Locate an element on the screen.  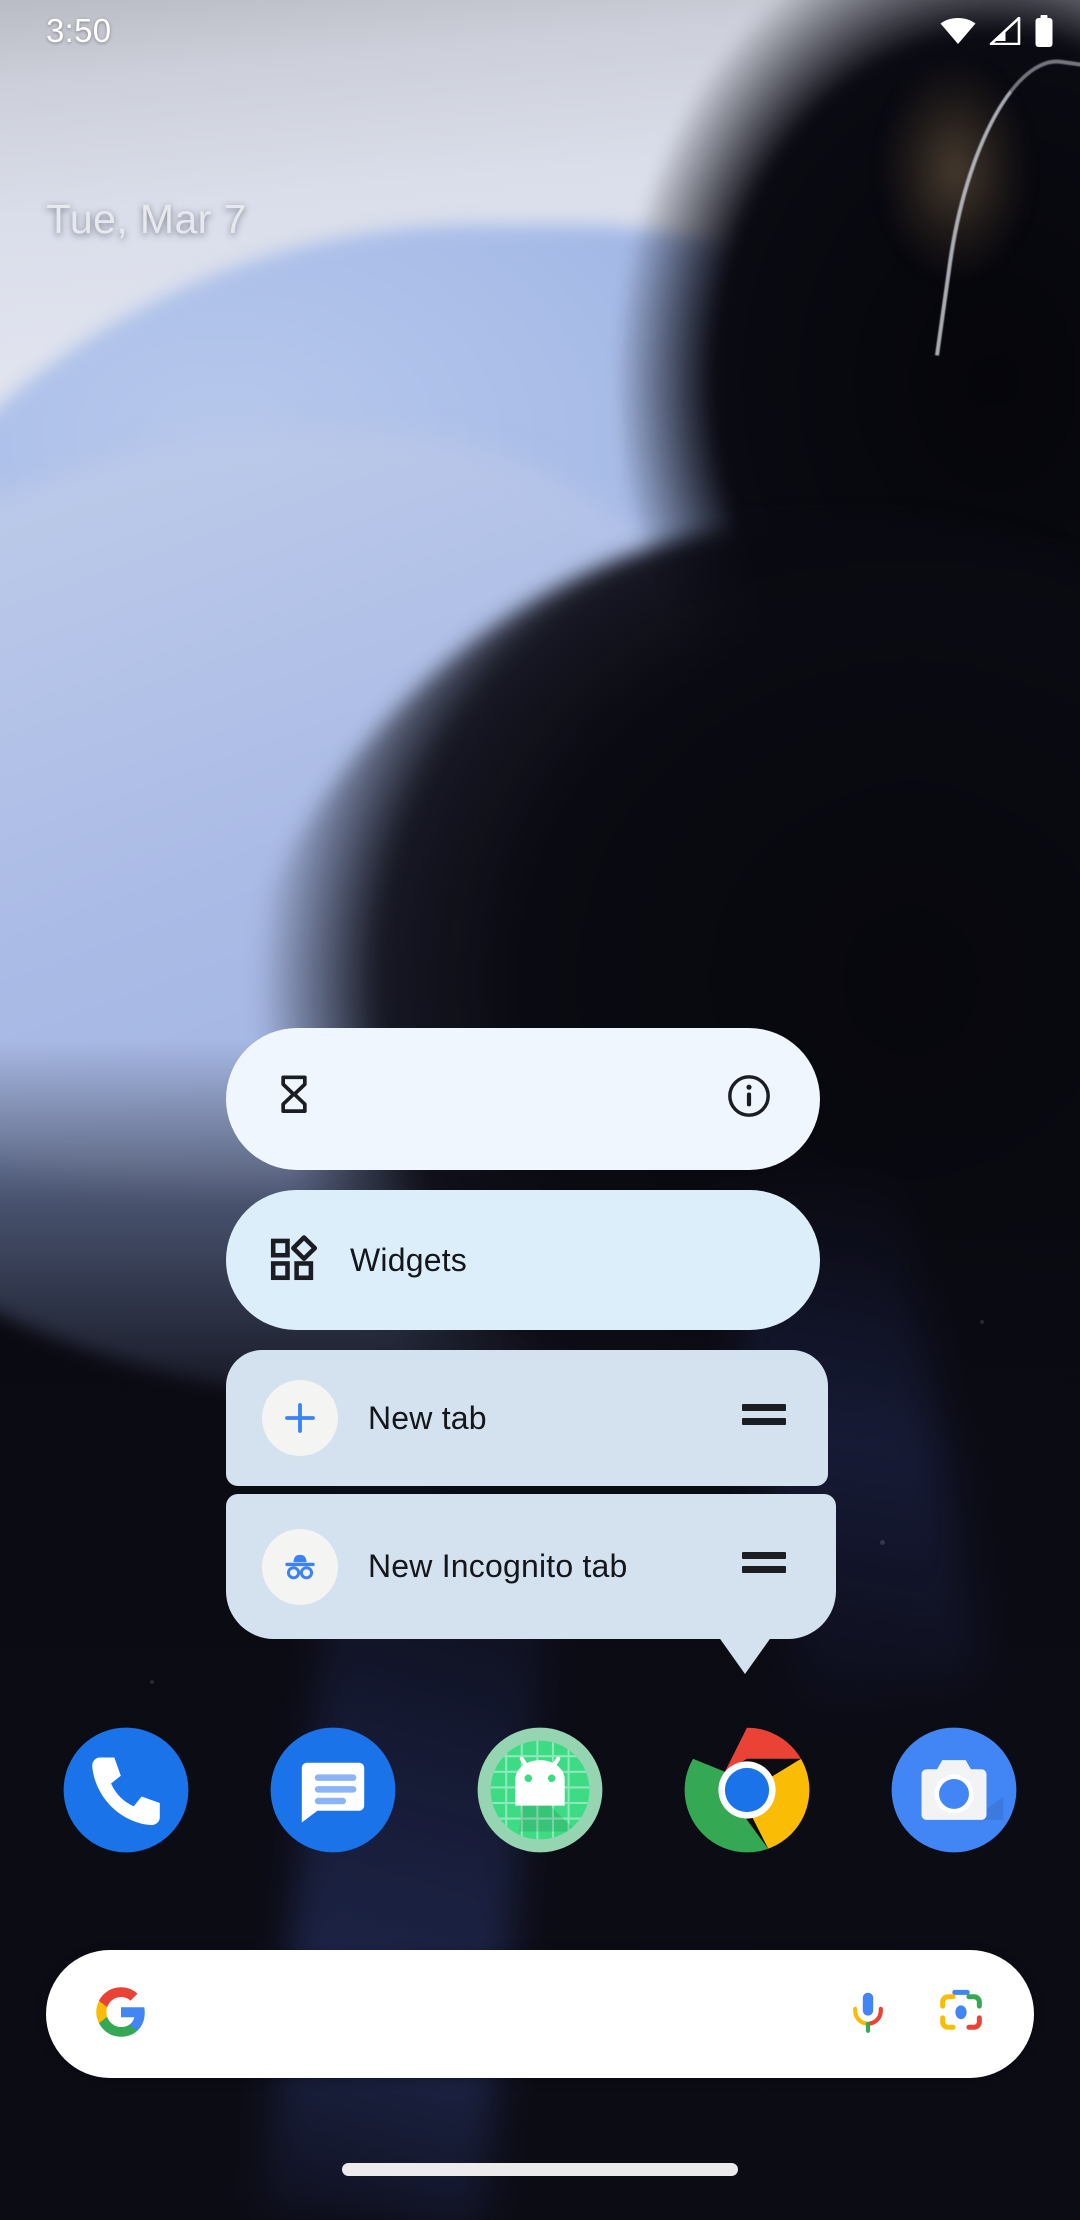
popup-row-widgets: Widgets is located at coordinates (523, 1260).